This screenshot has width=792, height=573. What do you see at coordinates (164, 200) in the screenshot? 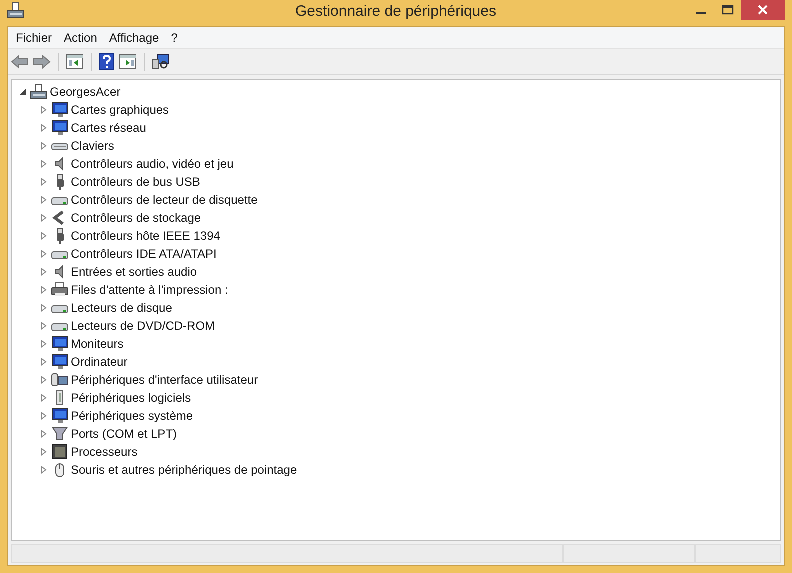
I see `tree-item: Contrôleurs de lecteur de disquette` at bounding box center [164, 200].